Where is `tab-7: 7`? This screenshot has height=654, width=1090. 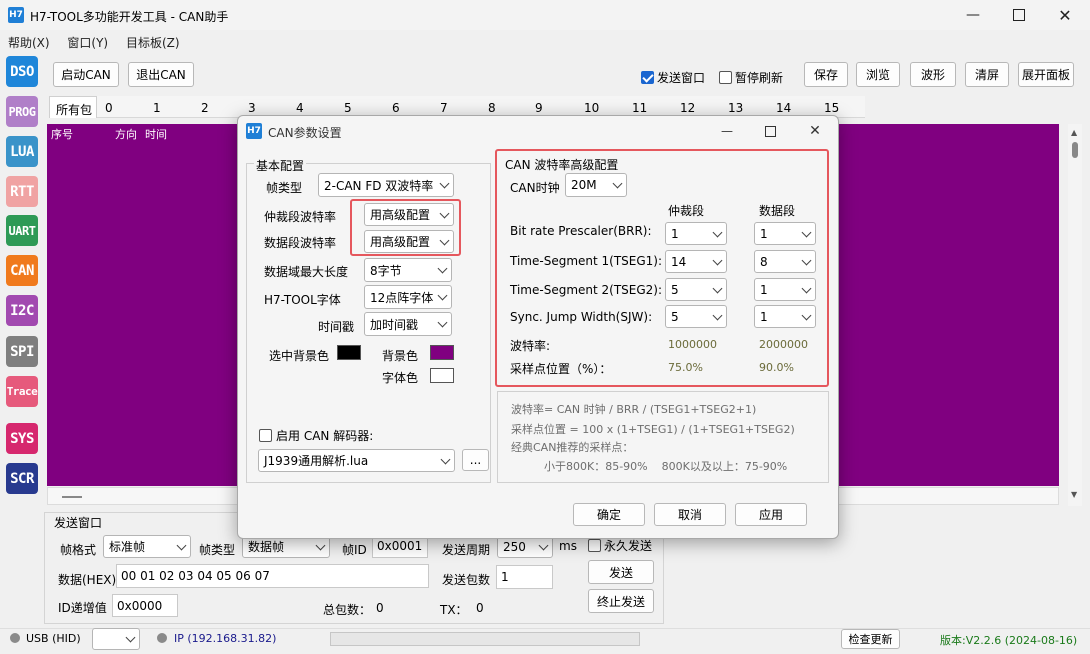
tab-7: 7 is located at coordinates (444, 108).